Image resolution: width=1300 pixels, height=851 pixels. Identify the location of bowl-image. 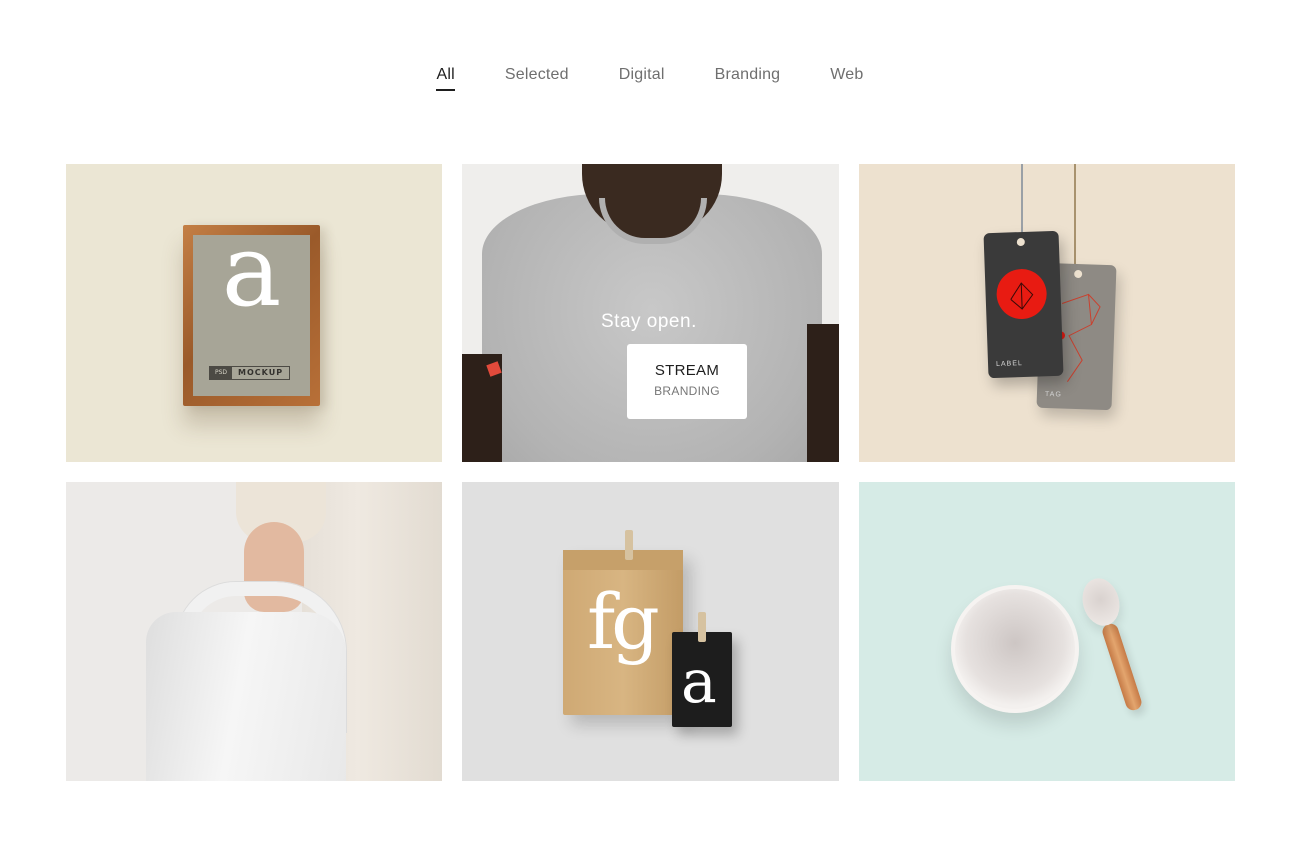
(1015, 649).